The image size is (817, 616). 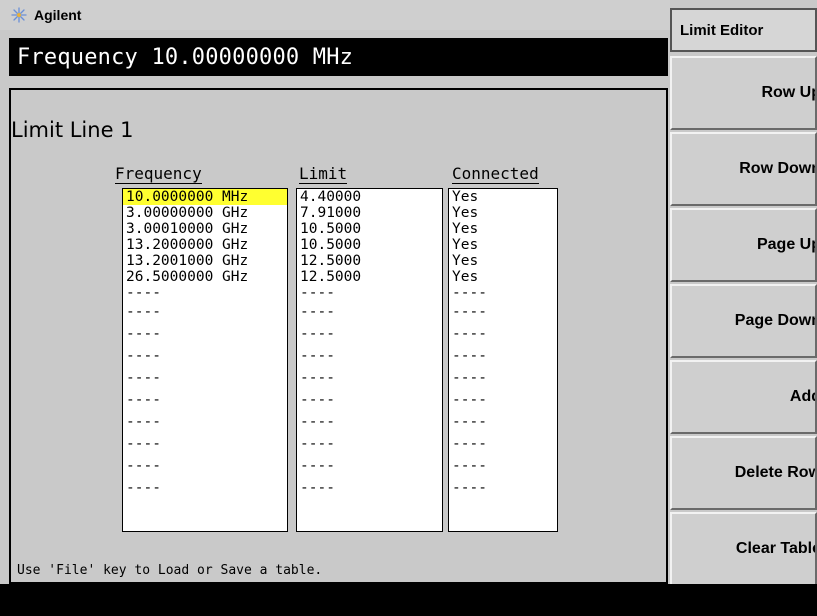 I want to click on frequency-cell: 13.2001000 GHz, so click(x=205, y=261).